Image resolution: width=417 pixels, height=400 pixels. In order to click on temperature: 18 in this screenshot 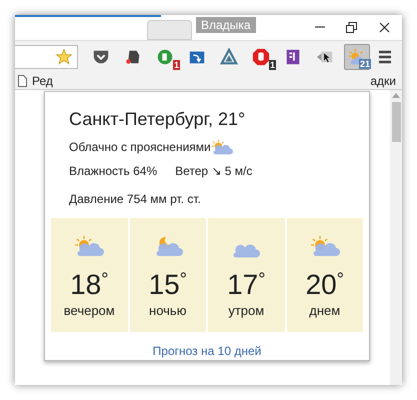, I will do `click(86, 285)`.